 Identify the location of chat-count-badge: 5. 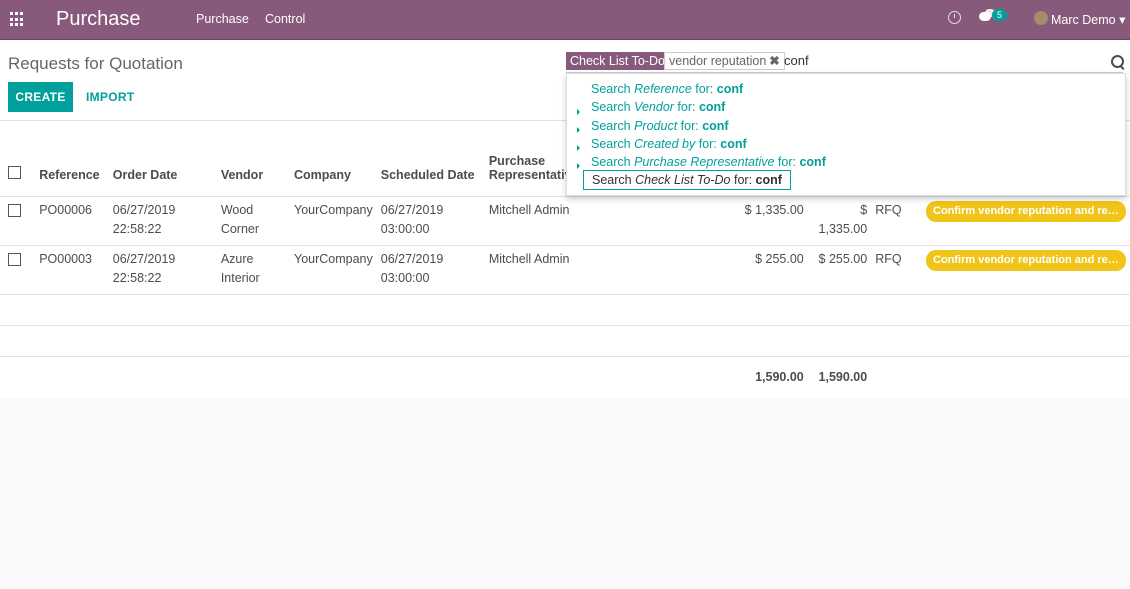
(1000, 15).